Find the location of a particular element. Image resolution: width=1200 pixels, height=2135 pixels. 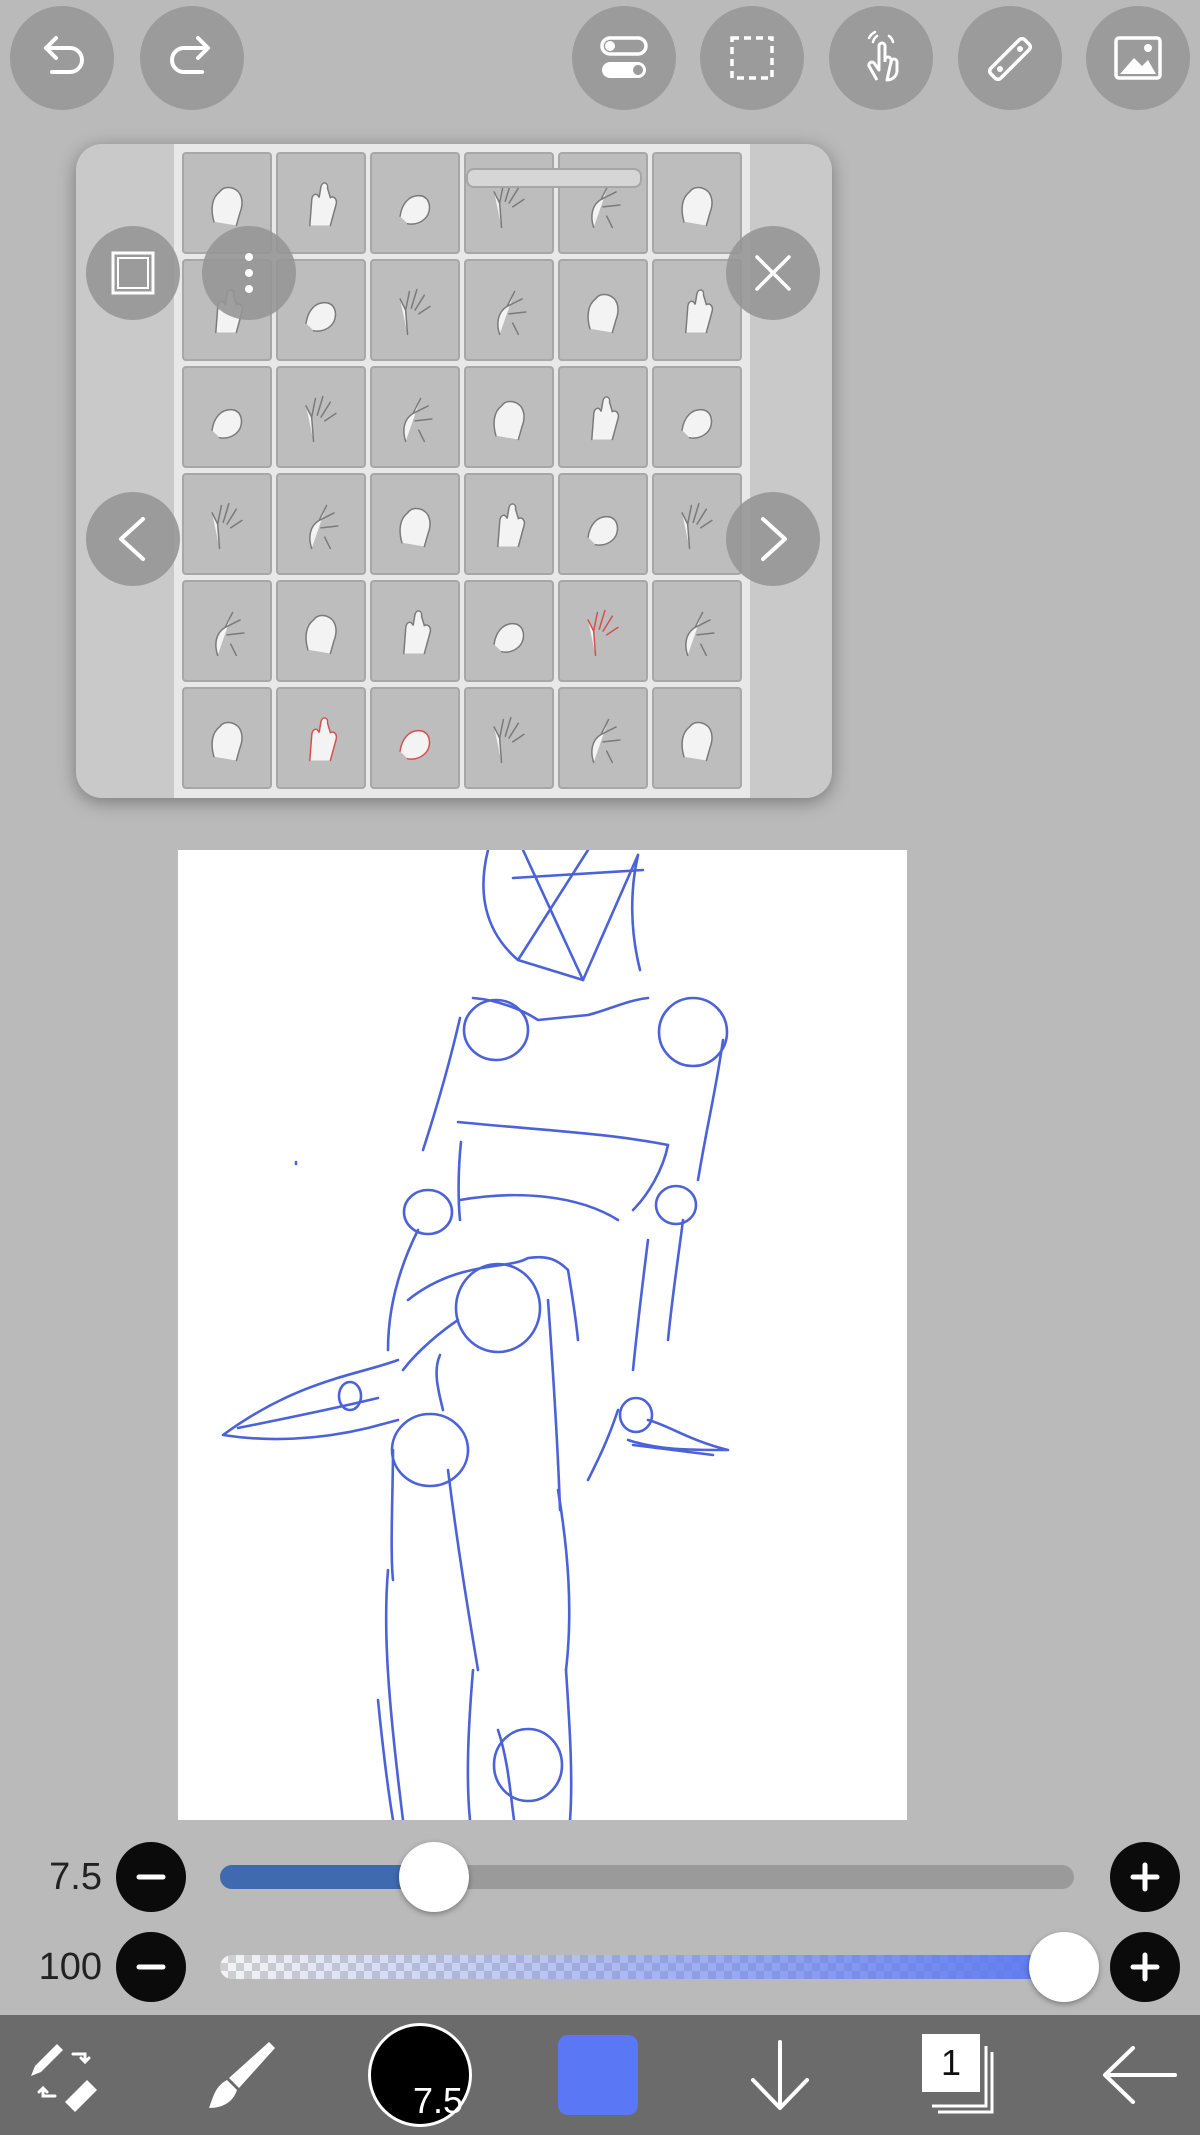

tool-switch-button is located at coordinates (64, 2075).